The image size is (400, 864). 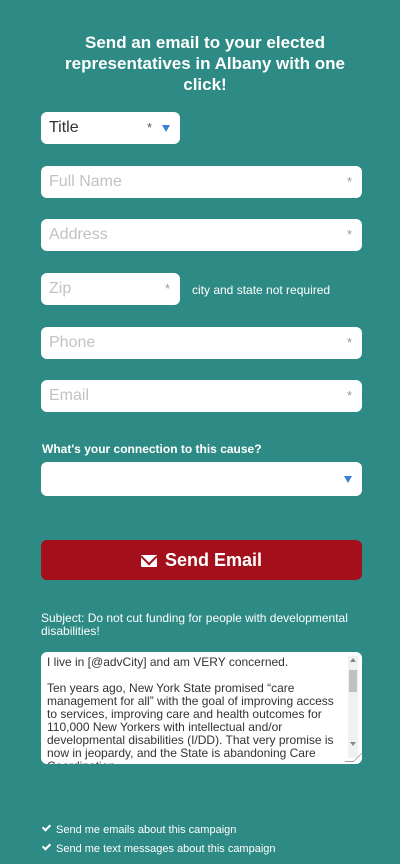 I want to click on full-name-placeholder: Full Name, so click(x=85, y=181).